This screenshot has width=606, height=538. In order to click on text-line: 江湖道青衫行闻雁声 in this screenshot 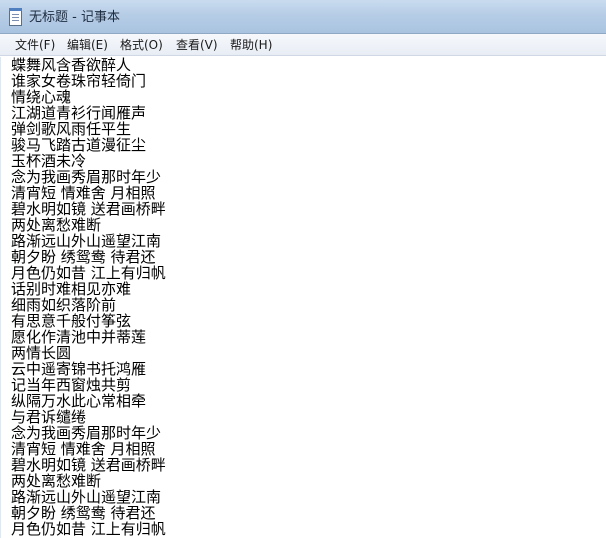, I will do `click(79, 113)`.